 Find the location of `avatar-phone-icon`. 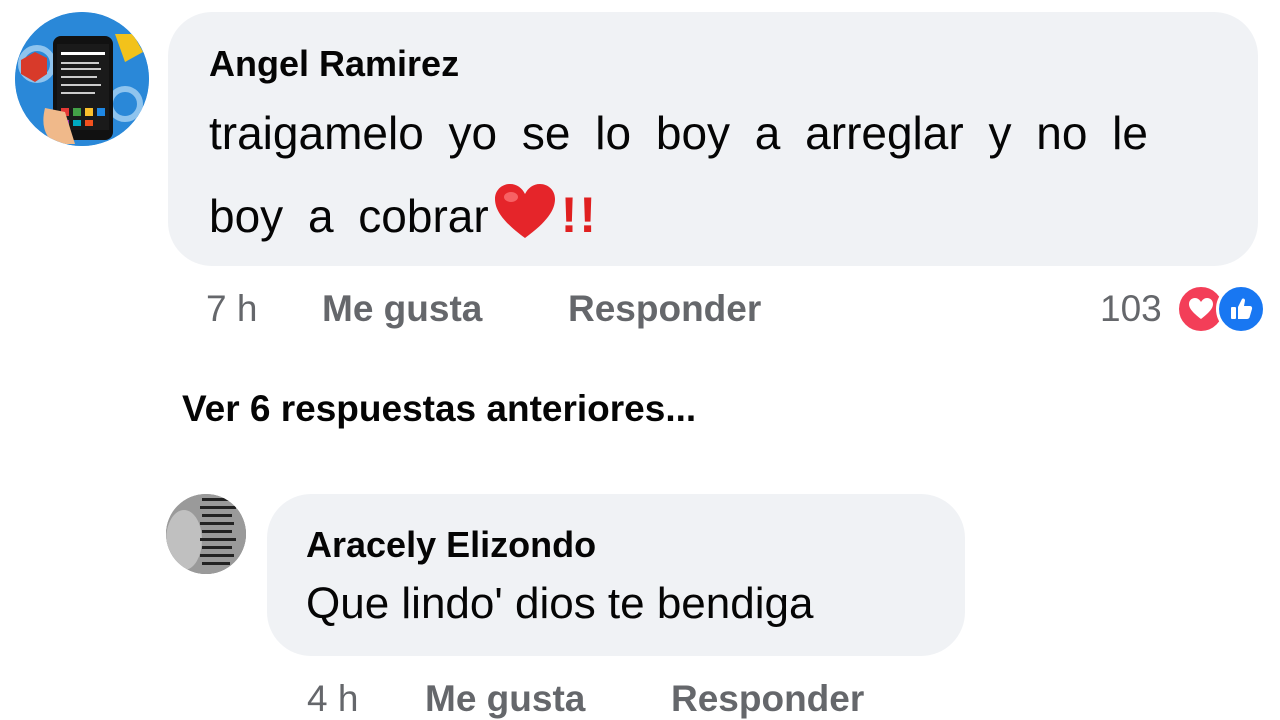

avatar-phone-icon is located at coordinates (82, 79).